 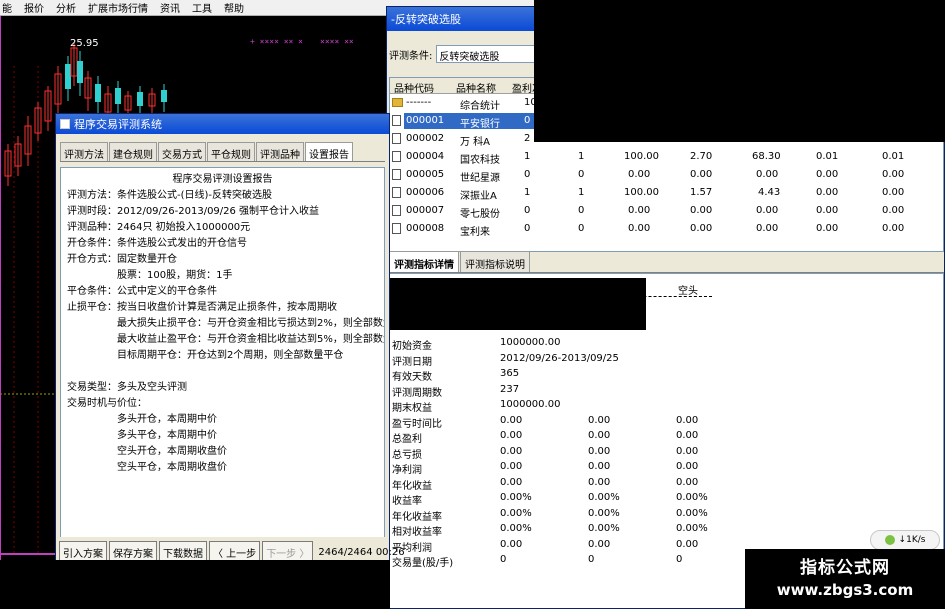 What do you see at coordinates (118, 7) in the screenshot?
I see `menu-item-extended-market: 扩展市场行情` at bounding box center [118, 7].